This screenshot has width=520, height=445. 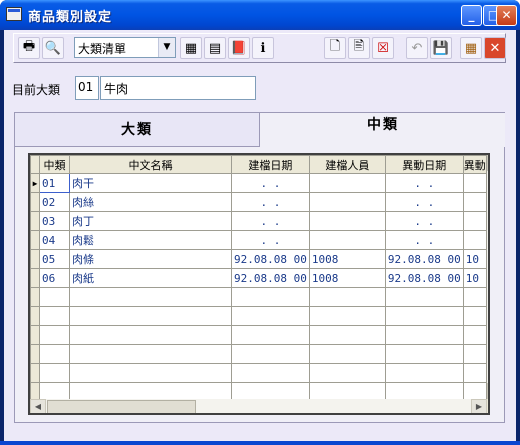 I want to click on grid-cell: 肉丁, so click(x=150, y=221).